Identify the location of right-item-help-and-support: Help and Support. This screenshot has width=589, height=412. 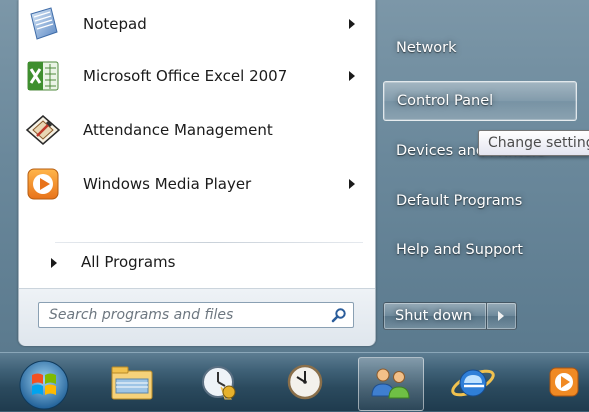
(480, 250).